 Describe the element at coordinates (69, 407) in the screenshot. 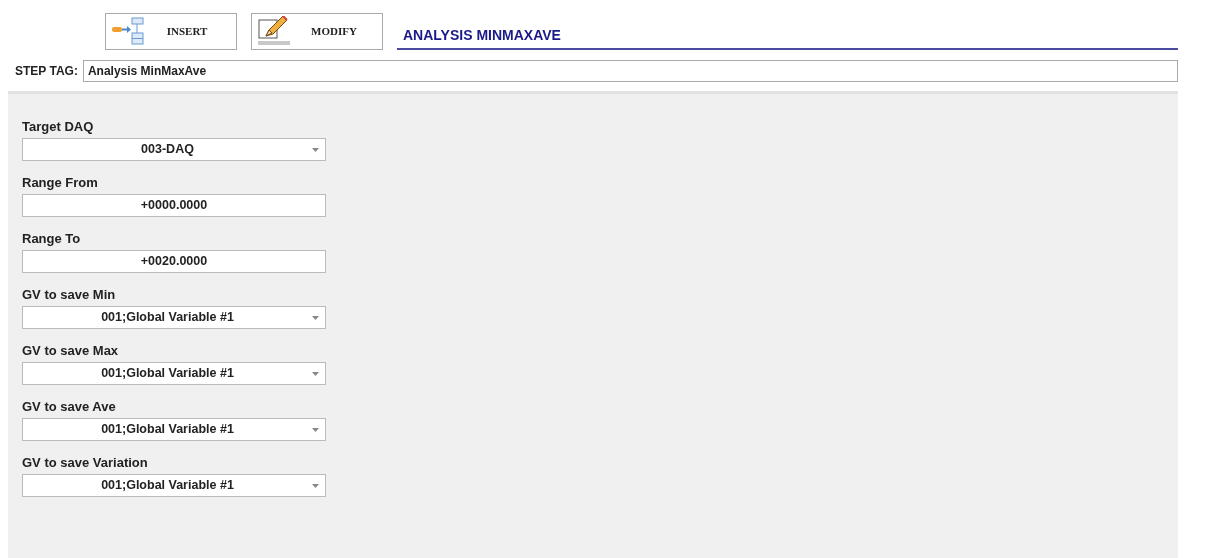

I see `field-label: GV to save Ave` at that location.